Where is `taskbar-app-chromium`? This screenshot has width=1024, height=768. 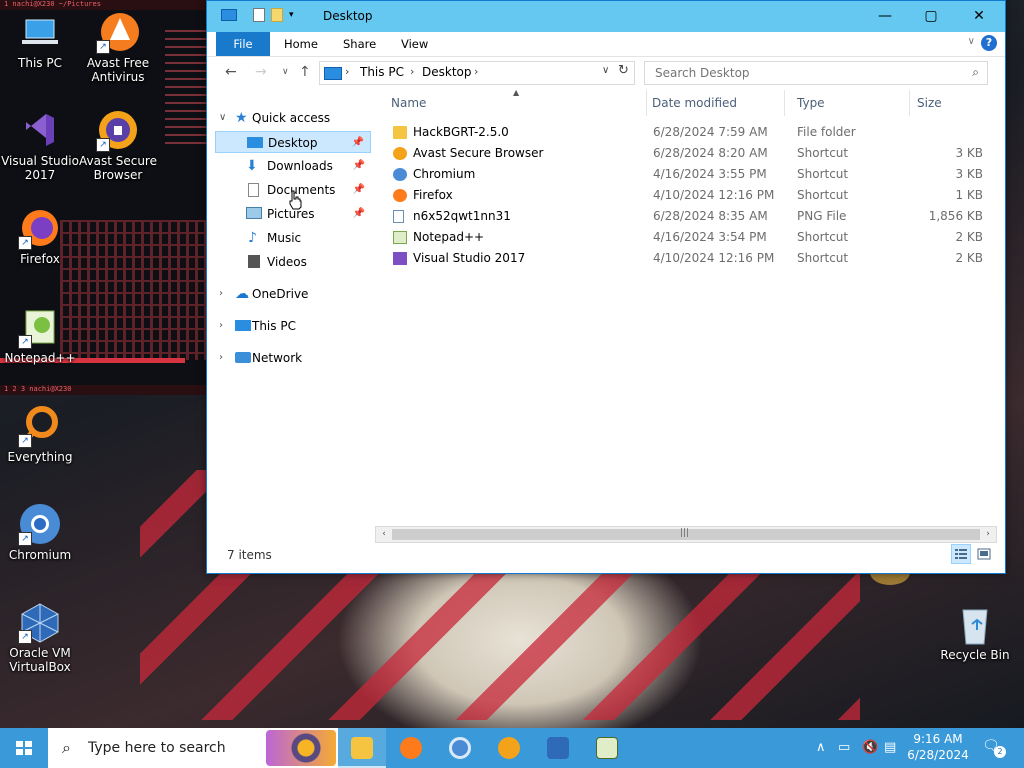
taskbar-app-chromium is located at coordinates (460, 748).